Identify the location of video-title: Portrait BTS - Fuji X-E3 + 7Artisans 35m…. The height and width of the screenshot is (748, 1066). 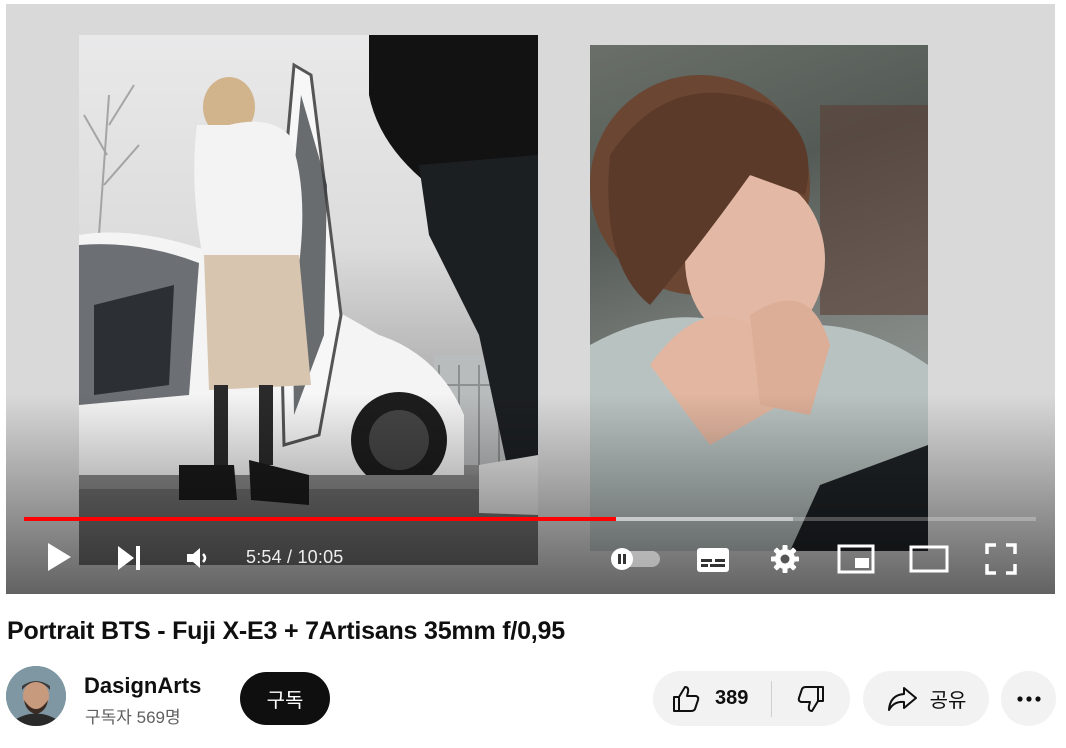
(286, 631).